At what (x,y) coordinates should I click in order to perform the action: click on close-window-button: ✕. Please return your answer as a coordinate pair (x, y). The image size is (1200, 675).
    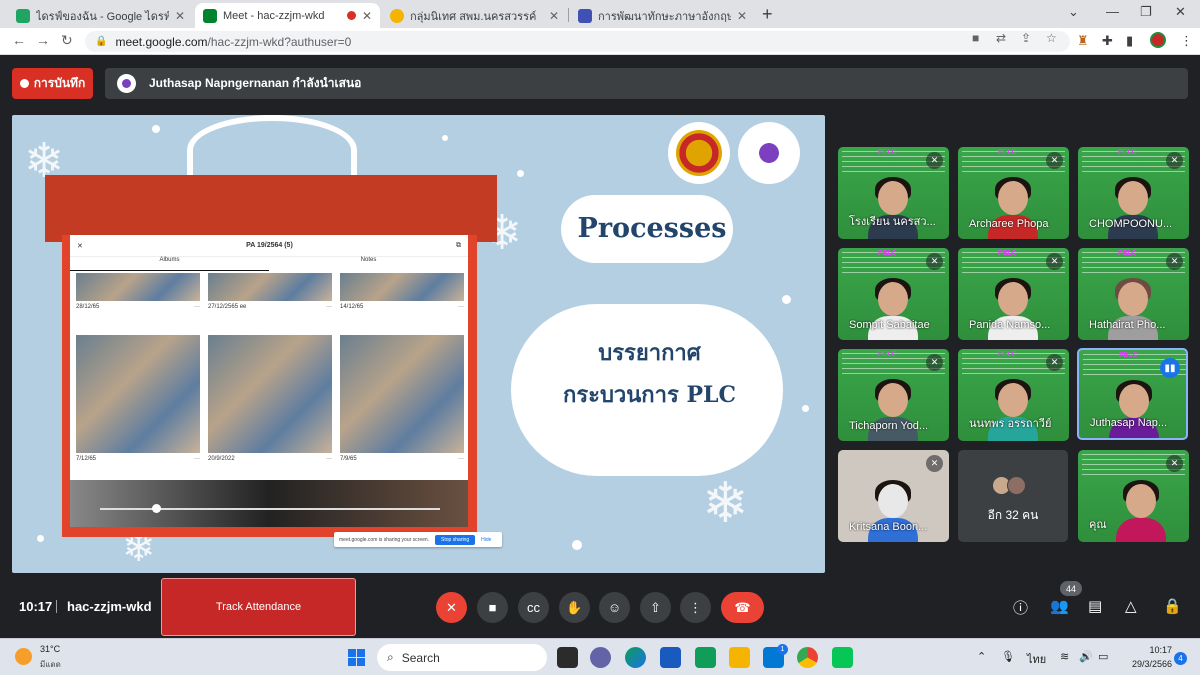
    Looking at the image, I should click on (1180, 12).